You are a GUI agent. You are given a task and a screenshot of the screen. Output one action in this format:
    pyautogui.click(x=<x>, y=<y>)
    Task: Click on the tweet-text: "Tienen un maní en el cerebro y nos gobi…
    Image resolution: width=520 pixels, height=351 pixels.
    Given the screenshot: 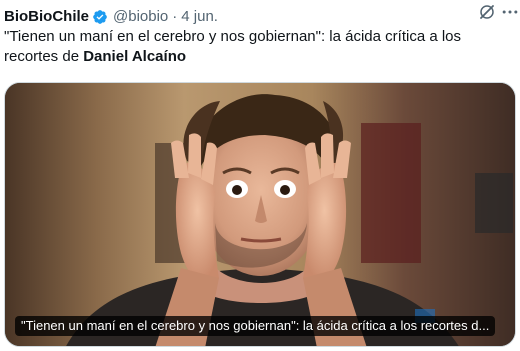 What is the action you would take?
    pyautogui.click(x=244, y=47)
    